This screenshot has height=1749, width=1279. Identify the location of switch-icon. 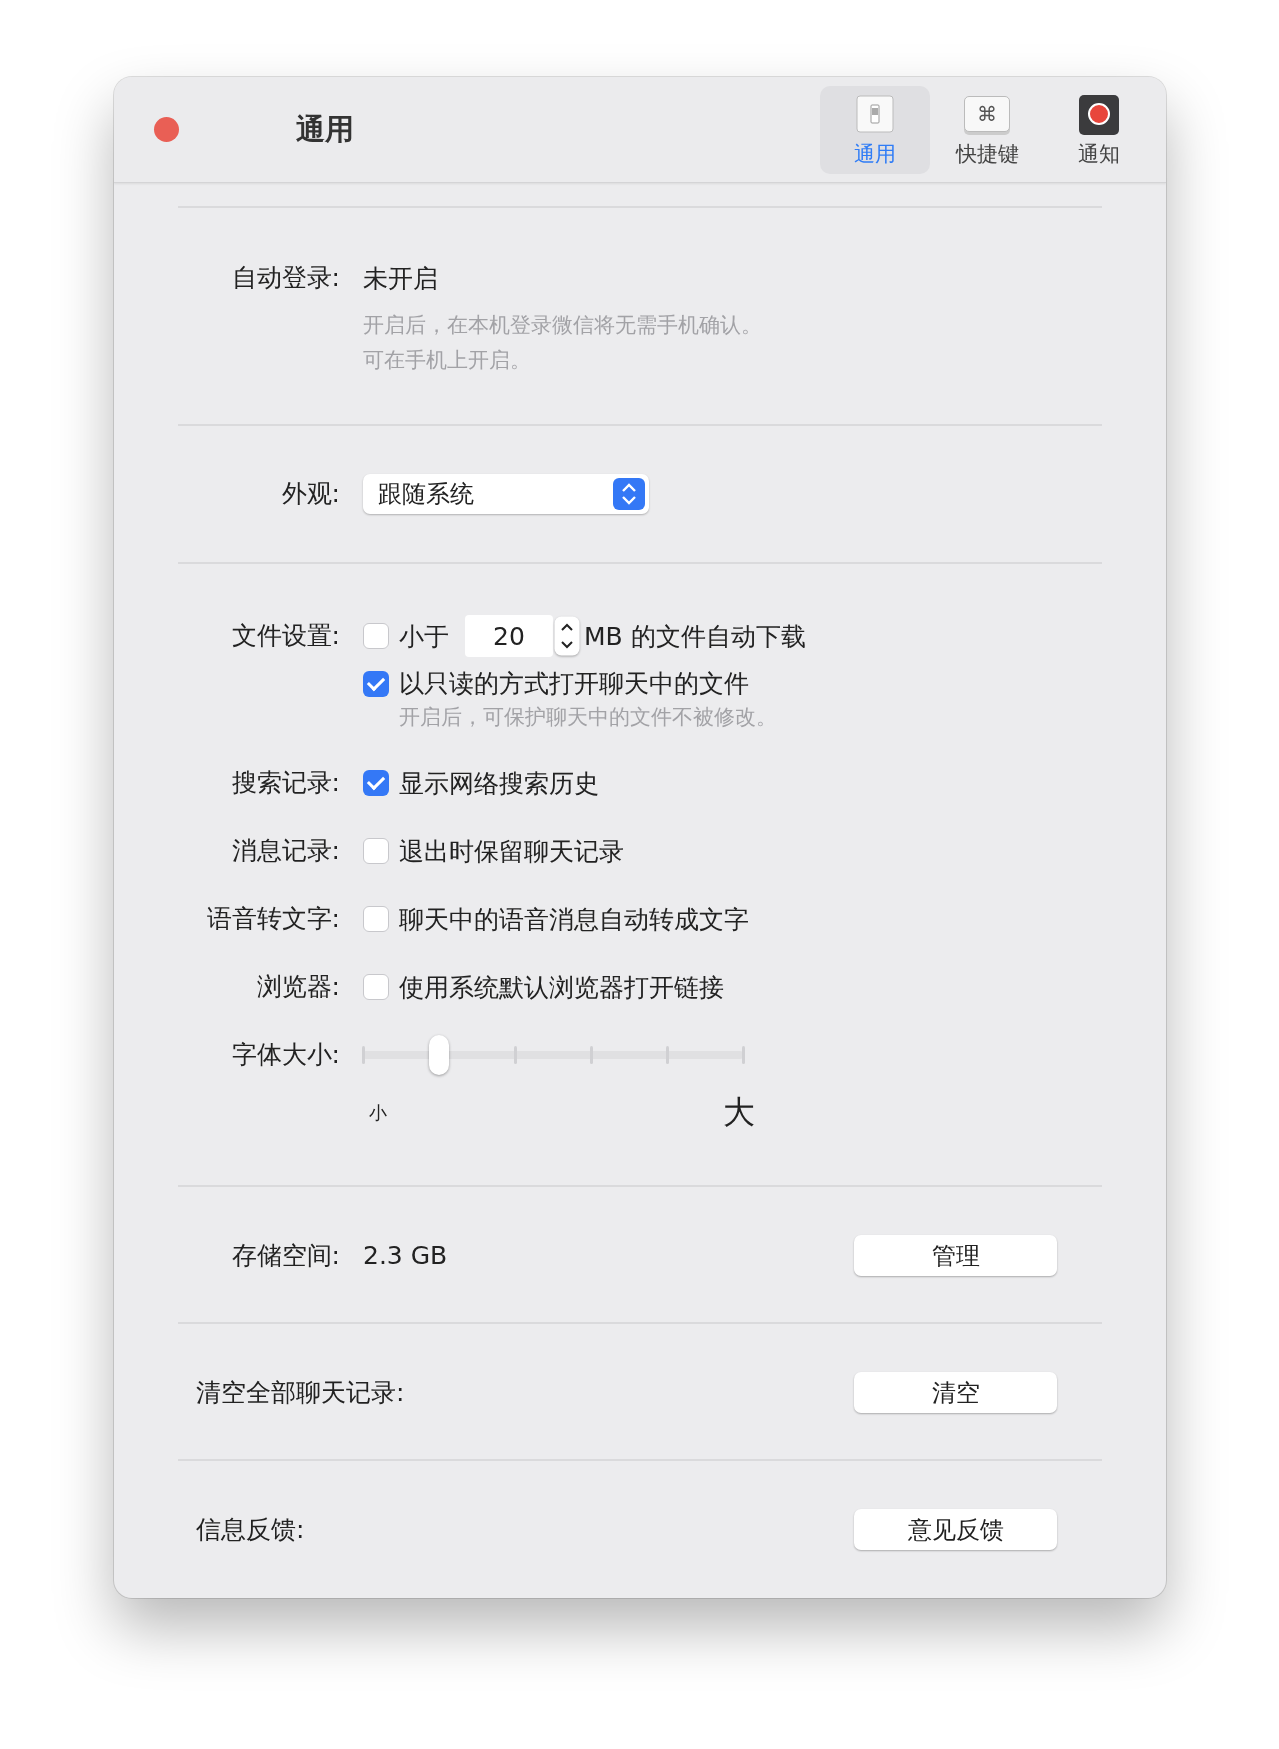
(875, 113).